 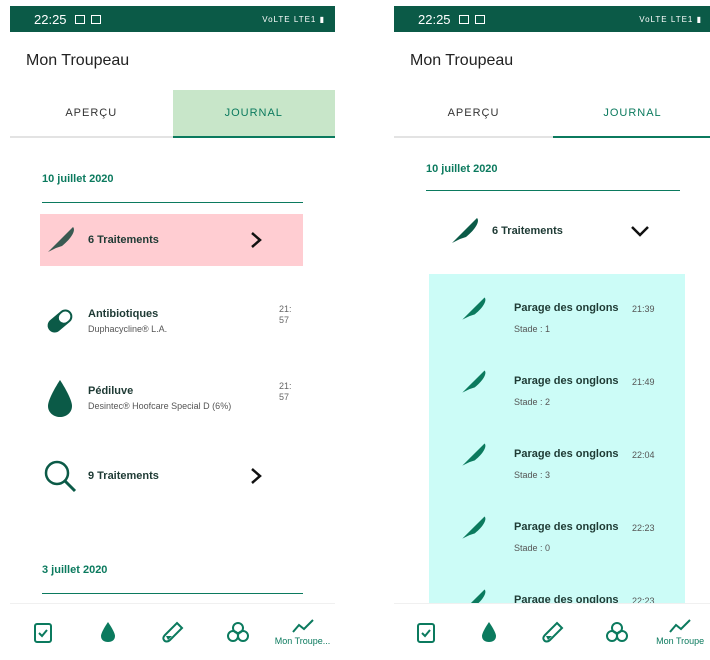 I want to click on pill-icon, so click(x=60, y=321).